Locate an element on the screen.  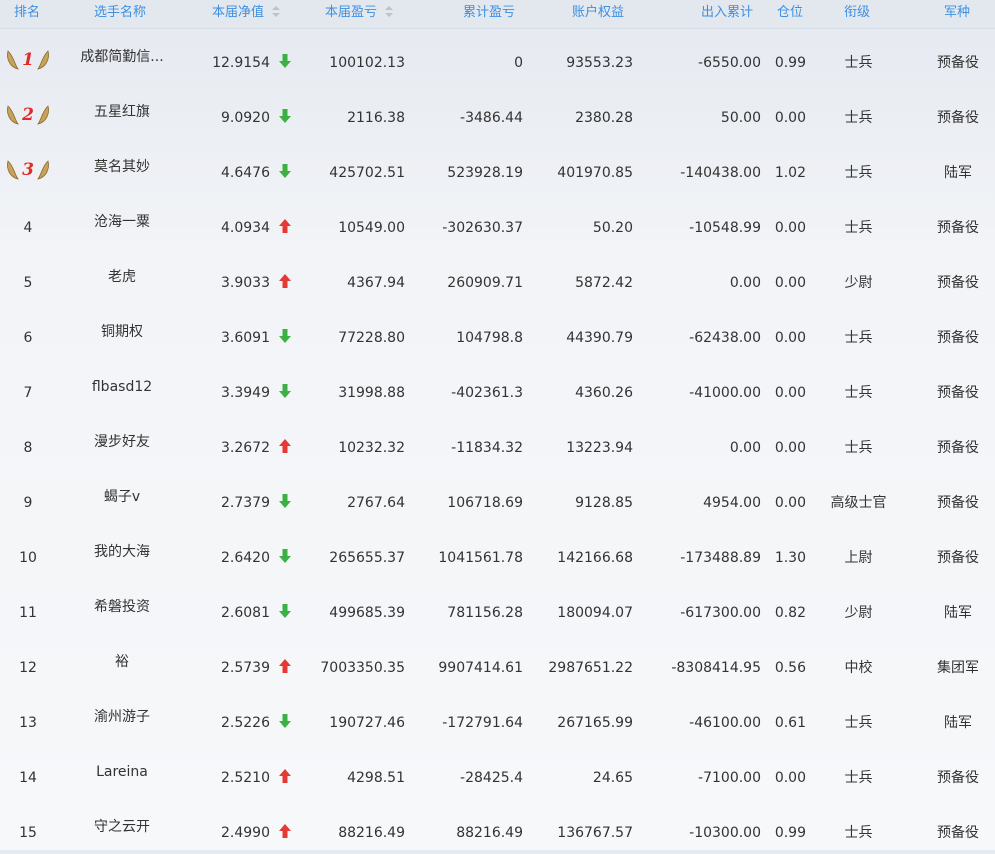
pnl-cell: 10232.32 is located at coordinates (371, 448).